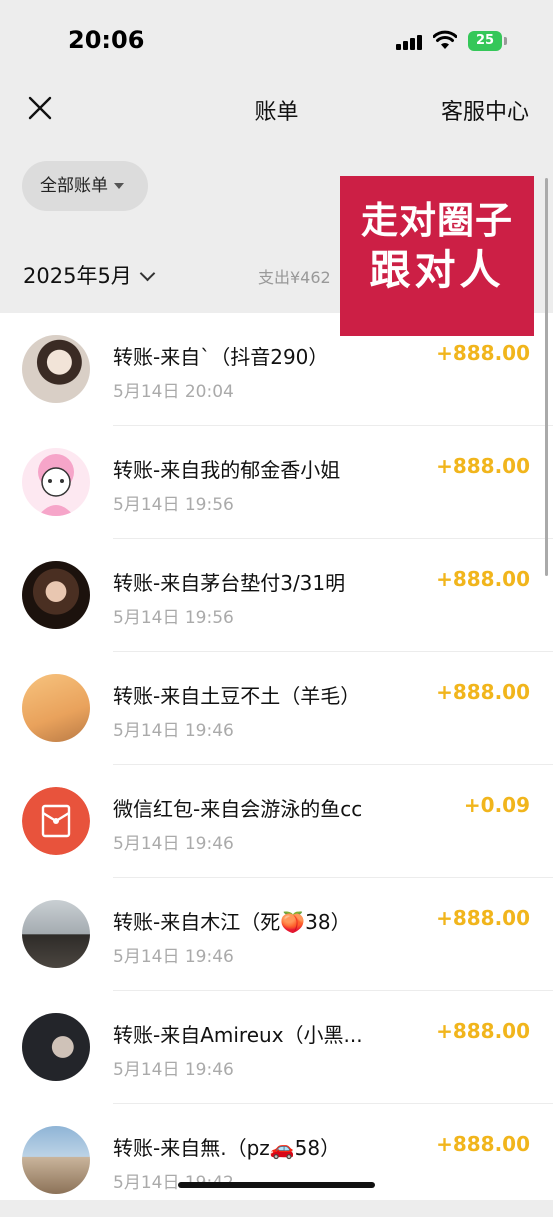 The height and width of the screenshot is (1217, 553). I want to click on bill-filter-button: 全部账单, so click(85, 186).